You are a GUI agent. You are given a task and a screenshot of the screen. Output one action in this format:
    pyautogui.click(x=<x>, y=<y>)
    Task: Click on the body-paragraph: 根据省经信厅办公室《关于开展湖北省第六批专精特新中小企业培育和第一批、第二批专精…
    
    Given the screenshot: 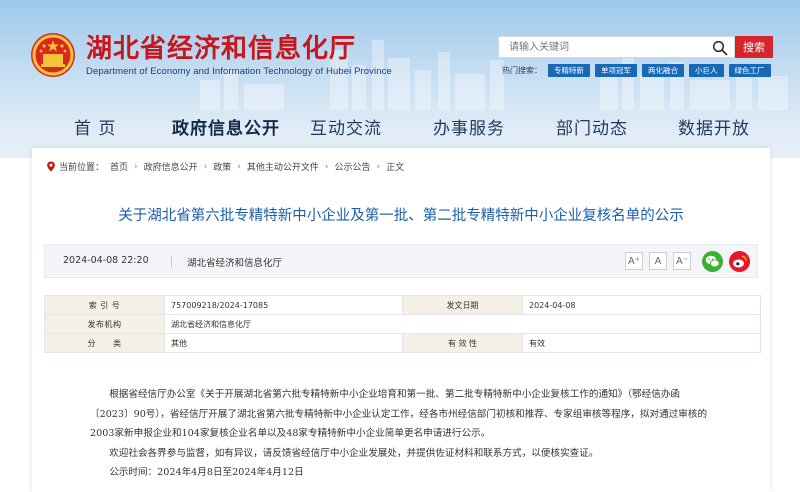 What is the action you would take?
    pyautogui.click(x=399, y=414)
    